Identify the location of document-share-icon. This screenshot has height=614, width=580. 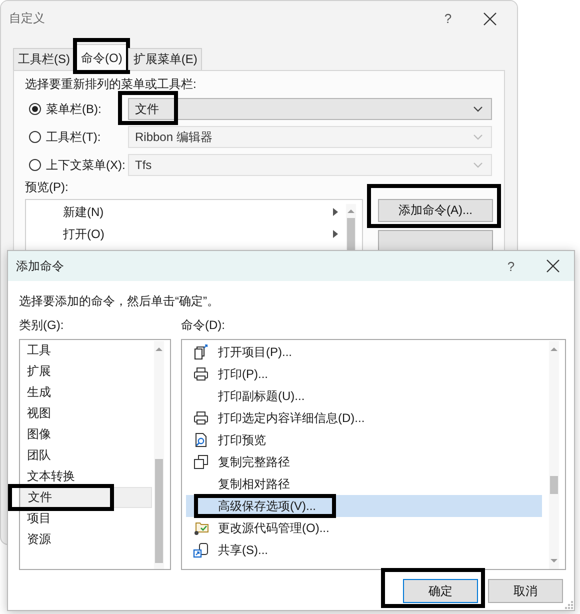
(201, 550).